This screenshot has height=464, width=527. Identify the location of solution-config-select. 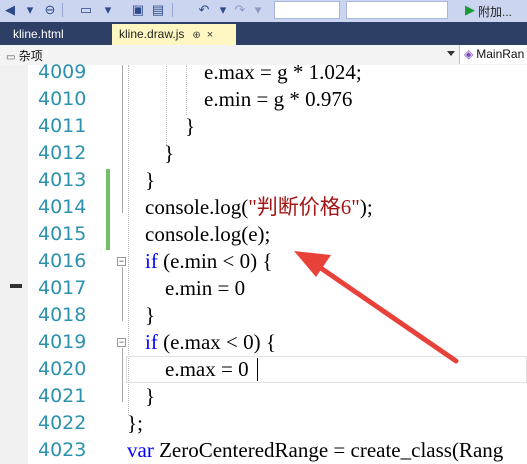
(307, 10).